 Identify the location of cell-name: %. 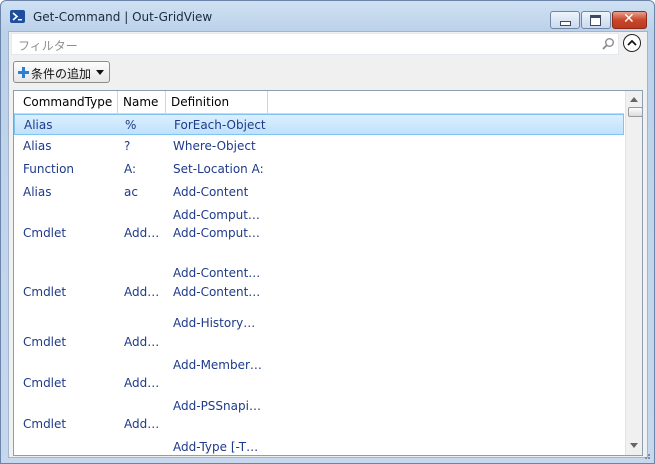
(131, 125).